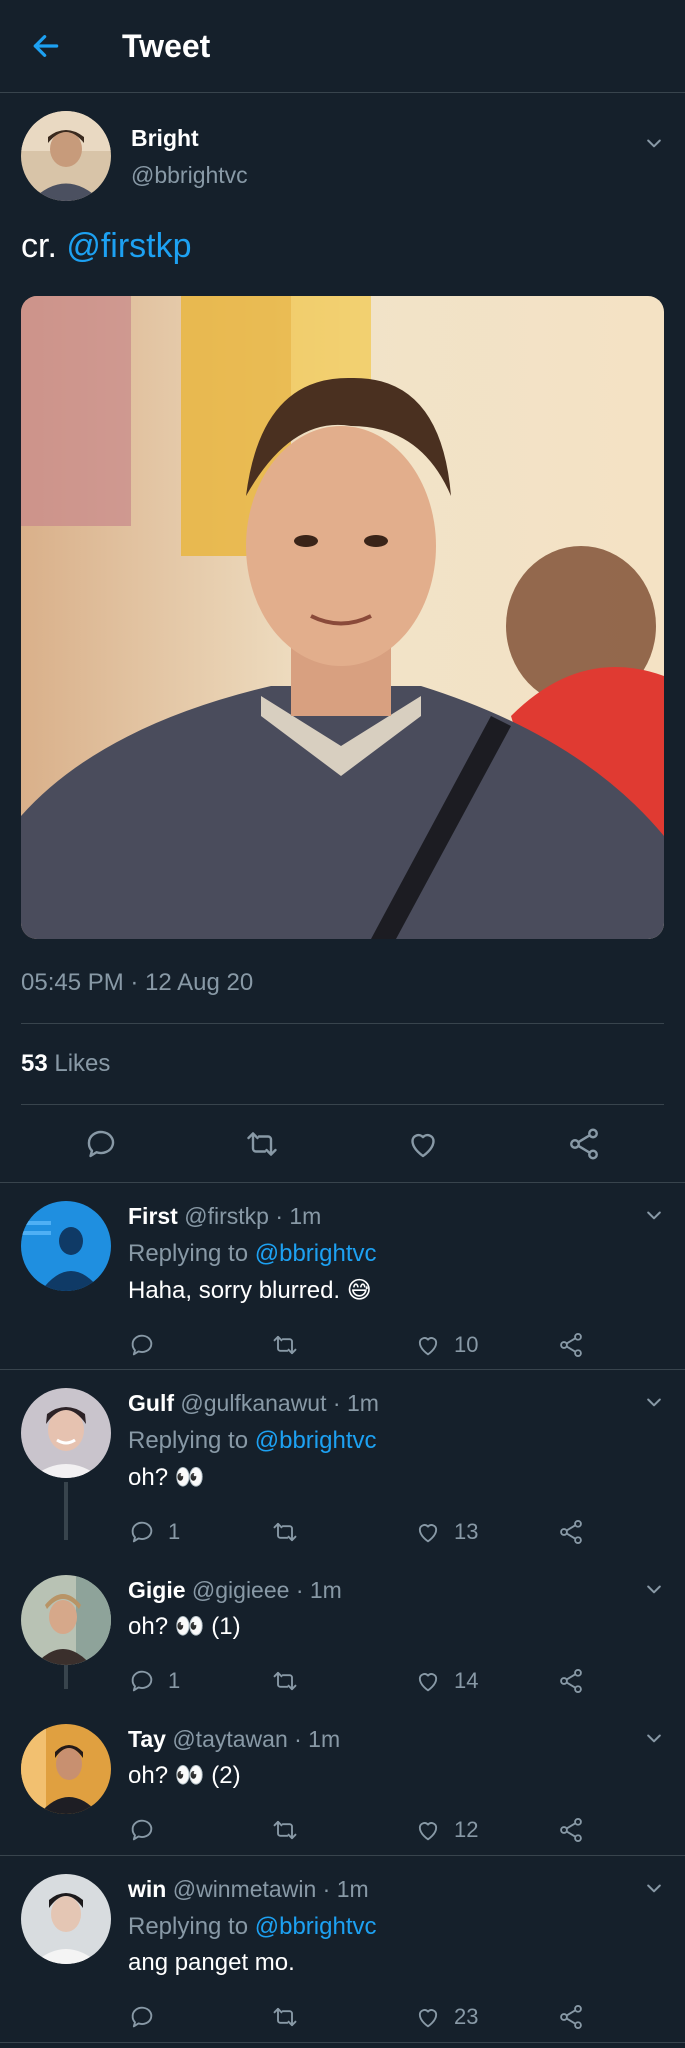 The image size is (685, 2048). What do you see at coordinates (342, 996) in the screenshot?
I see `tweet-timestamp: 05:45 PM · 12 Aug 20` at bounding box center [342, 996].